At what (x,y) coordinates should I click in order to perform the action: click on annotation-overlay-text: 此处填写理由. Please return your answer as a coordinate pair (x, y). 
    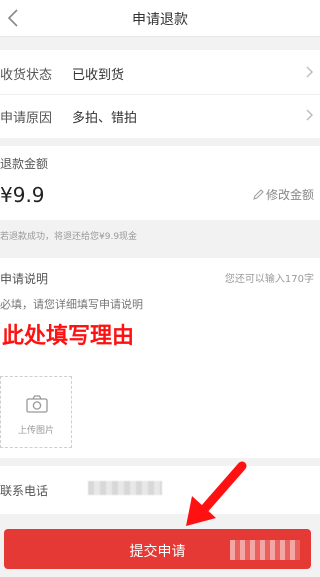
    Looking at the image, I should click on (68, 336).